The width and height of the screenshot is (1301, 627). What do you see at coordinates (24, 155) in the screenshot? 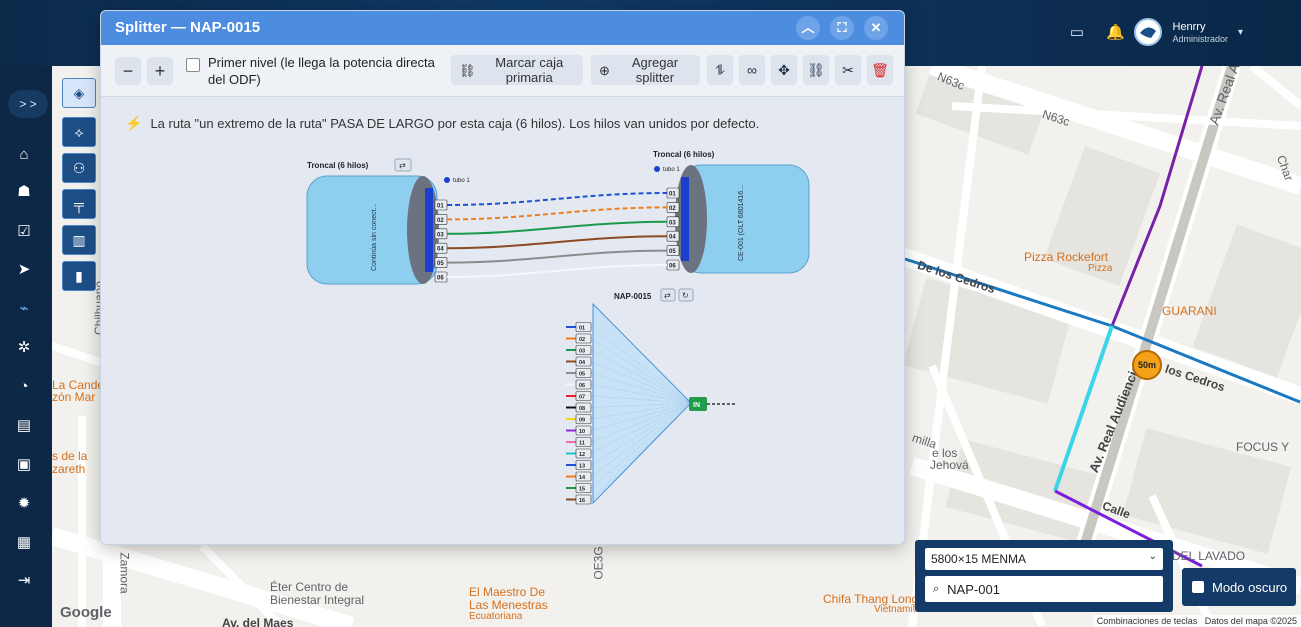
I see `home-icon: ⌂` at bounding box center [24, 155].